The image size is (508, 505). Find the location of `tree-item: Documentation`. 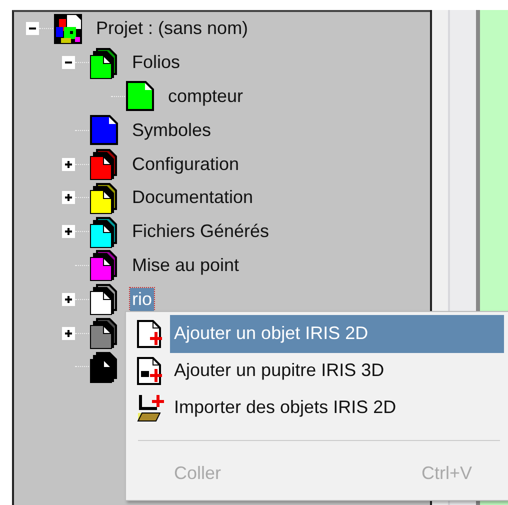

tree-item: Documentation is located at coordinates (193, 198).